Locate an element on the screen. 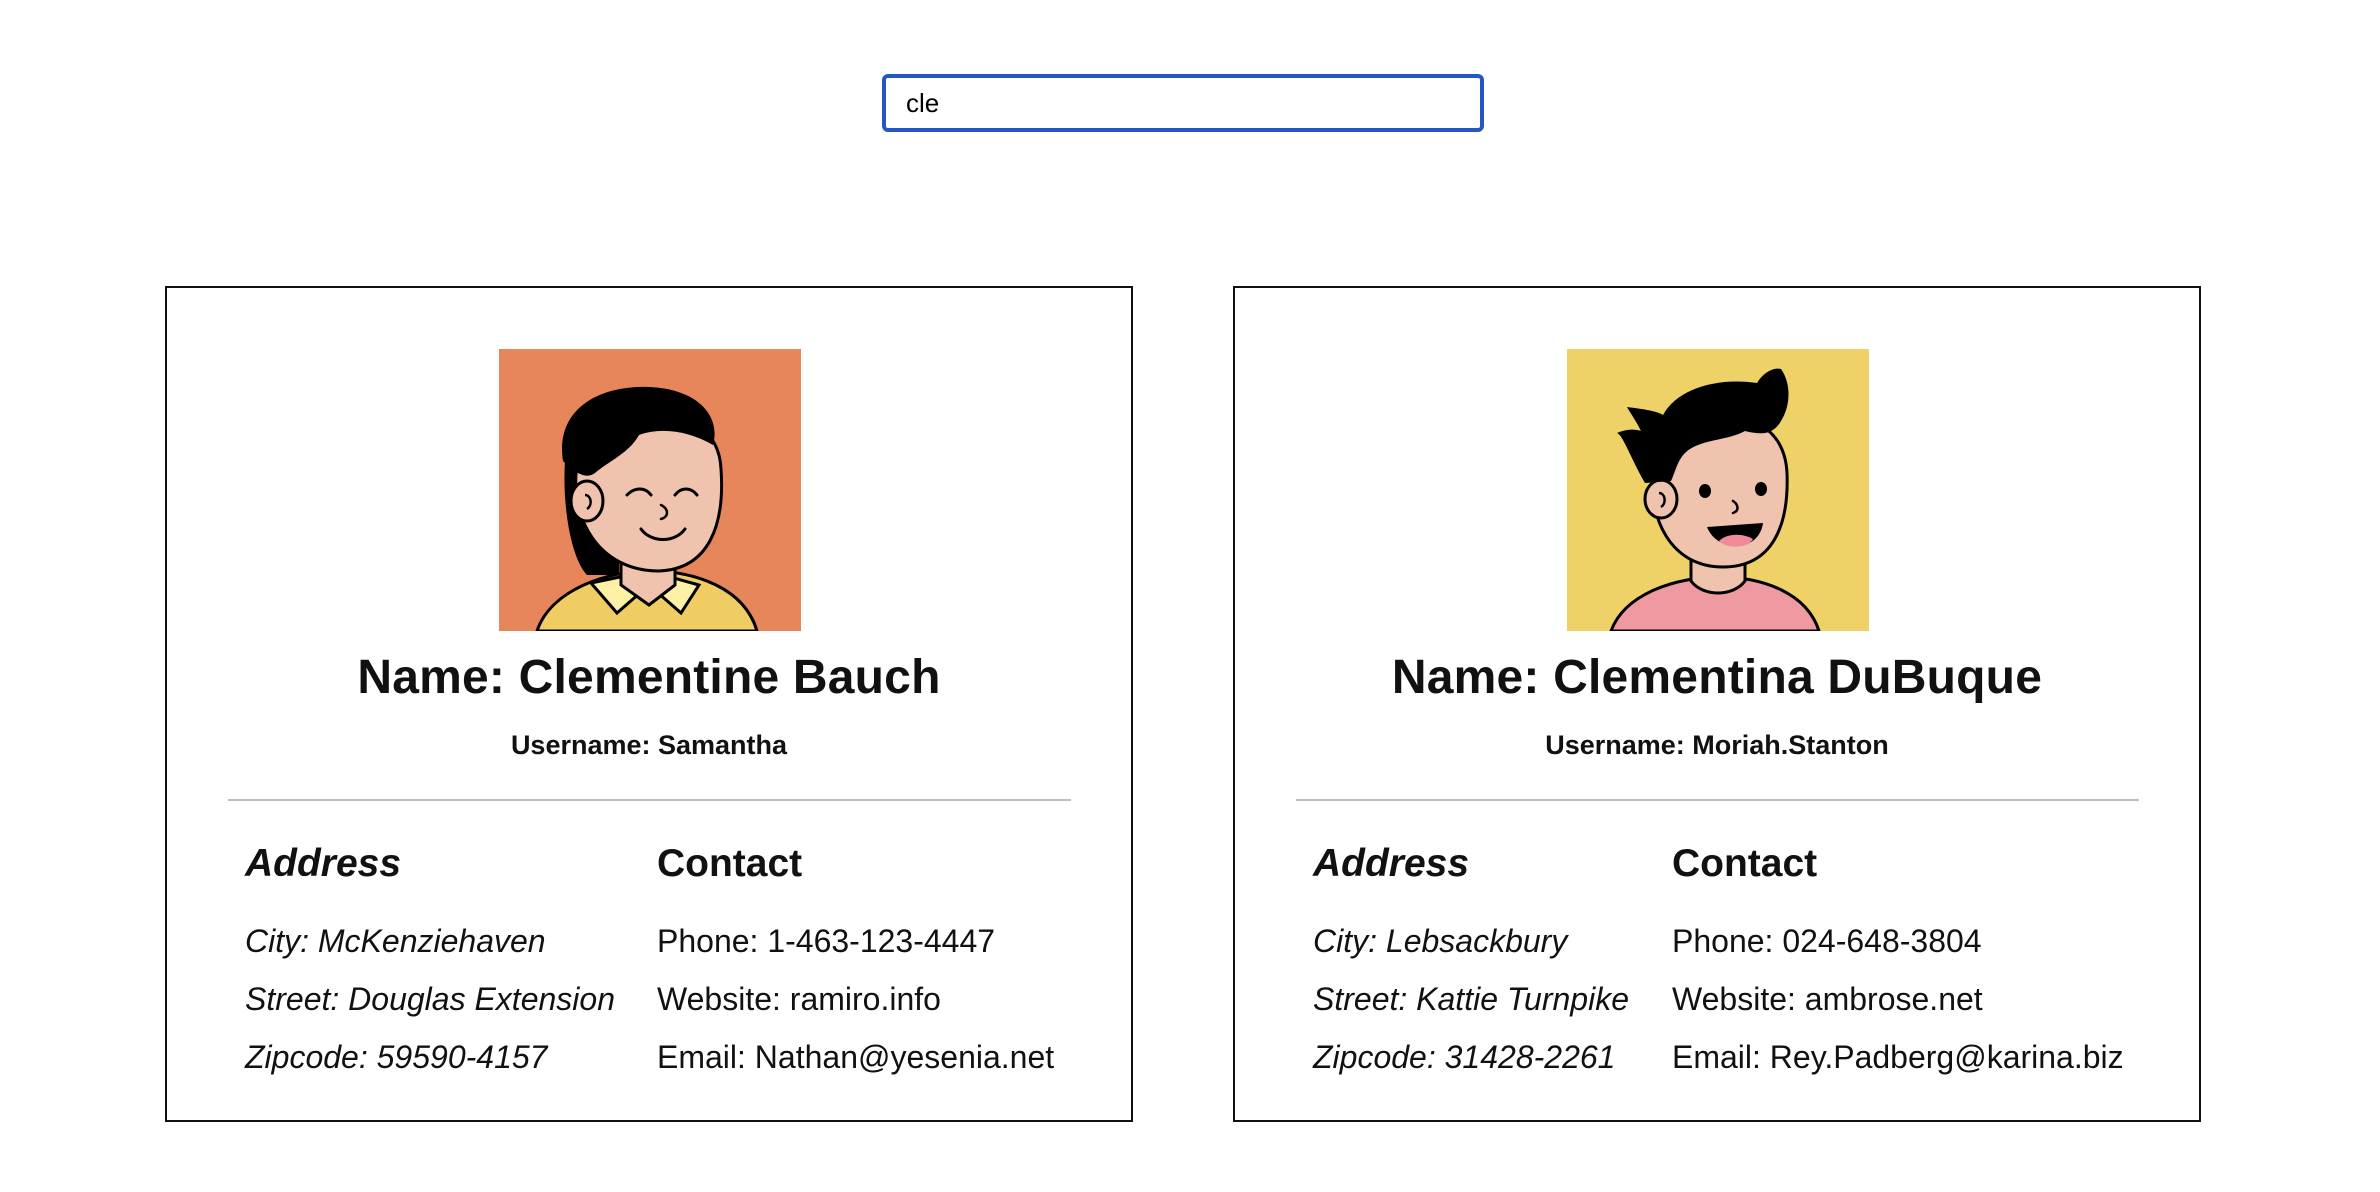 Image resolution: width=2380 pixels, height=1192 pixels. address-zipcode: Zipcode: 59590-4157 is located at coordinates (396, 1056).